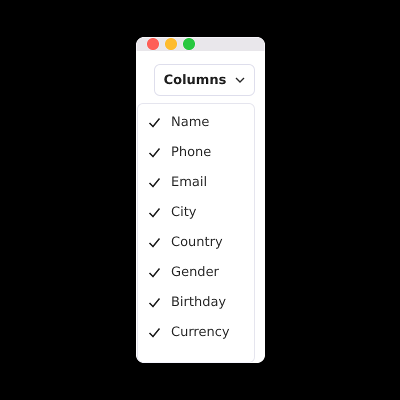  Describe the element at coordinates (171, 44) in the screenshot. I see `minimize-button` at that location.